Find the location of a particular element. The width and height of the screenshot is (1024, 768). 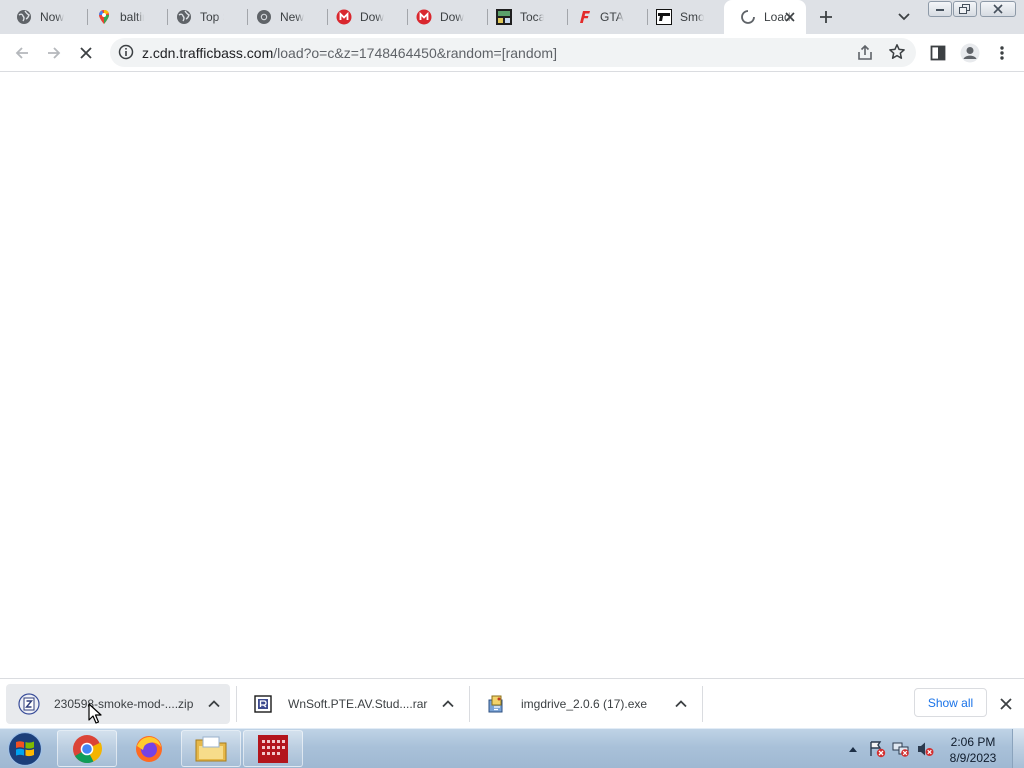

windows-taskbar: 2:06 PM 8/9/2023 is located at coordinates (512, 748).